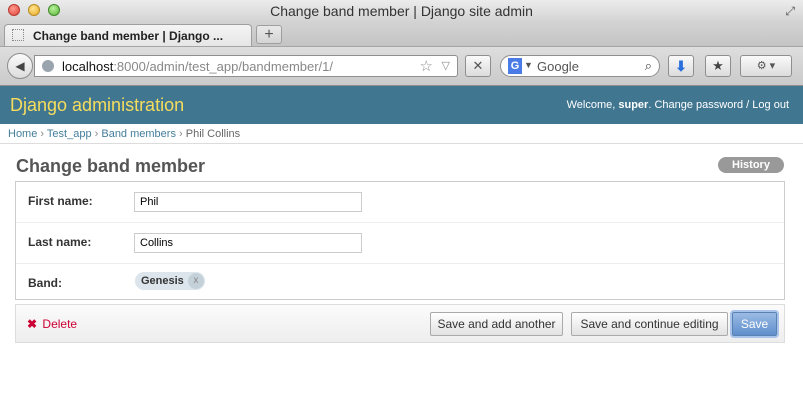 The width and height of the screenshot is (803, 404). I want to click on site-branding: Django administration, so click(97, 105).